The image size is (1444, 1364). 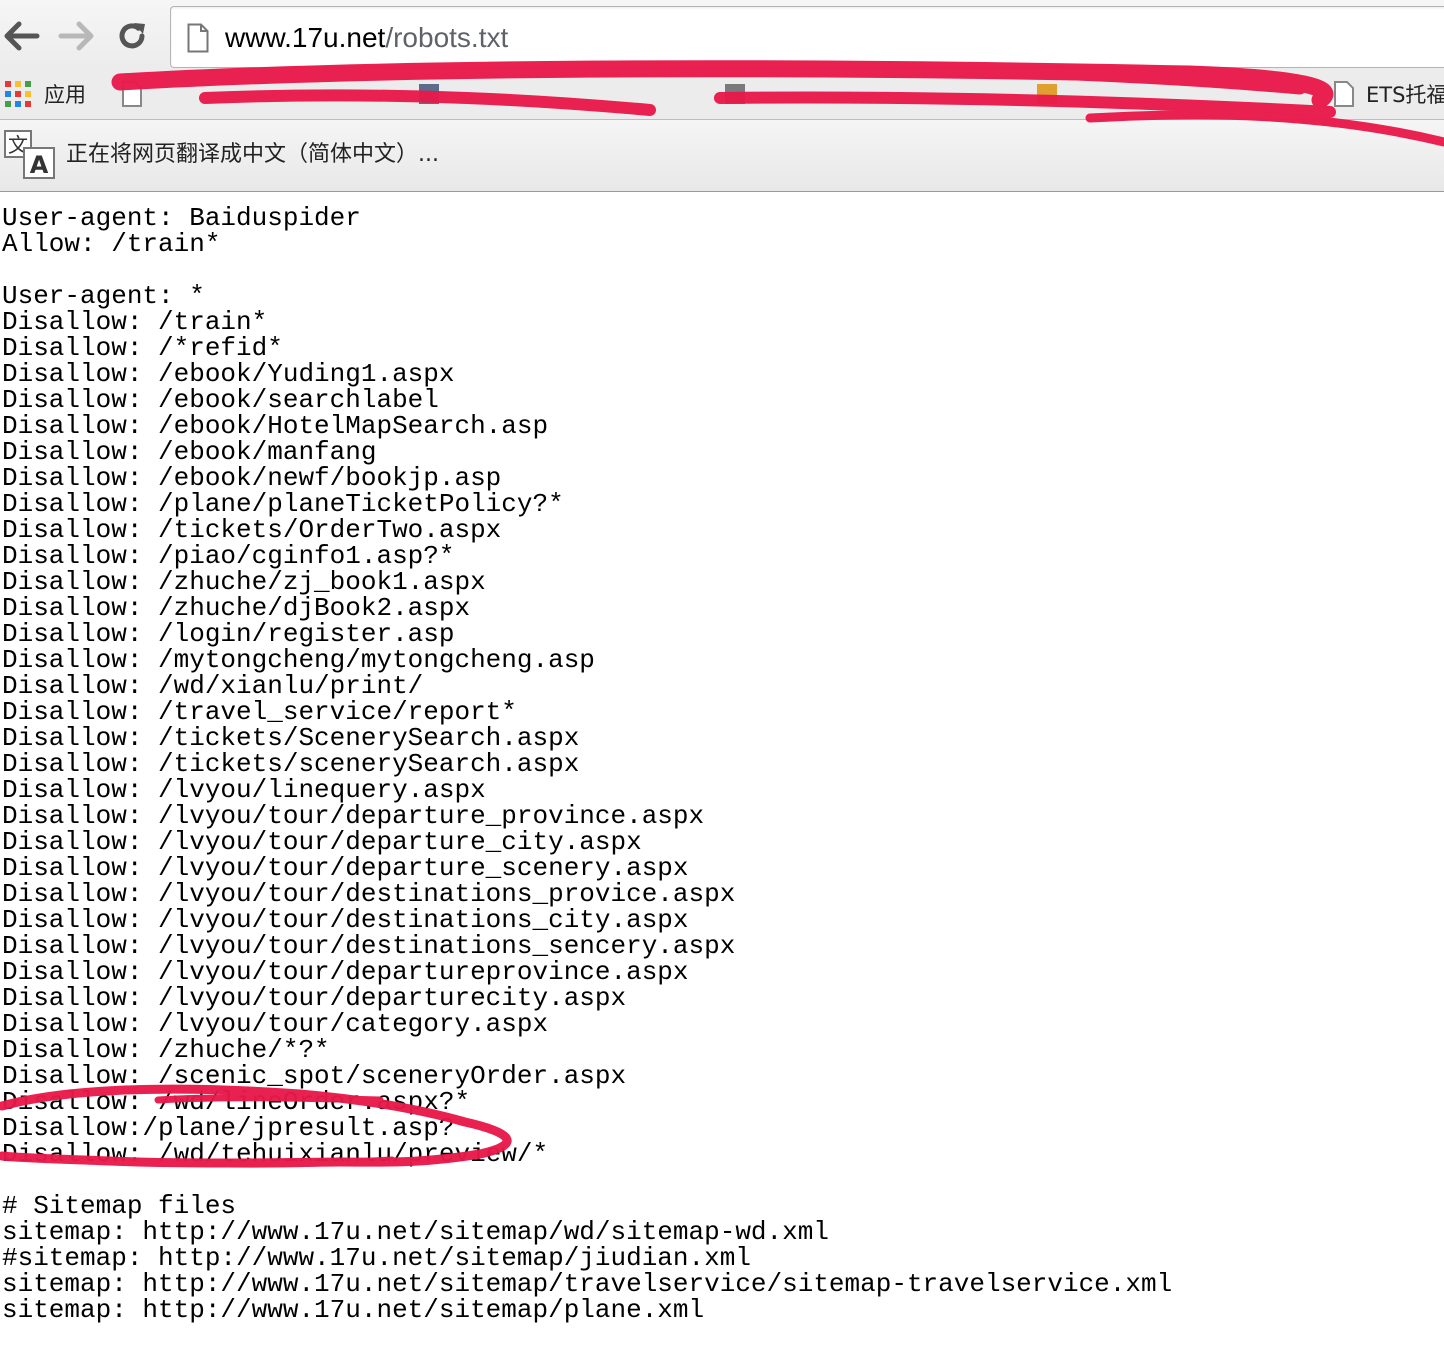 What do you see at coordinates (252, 530) in the screenshot?
I see `robots-line: Disallow: /tickets/OrderTwo.aspx` at bounding box center [252, 530].